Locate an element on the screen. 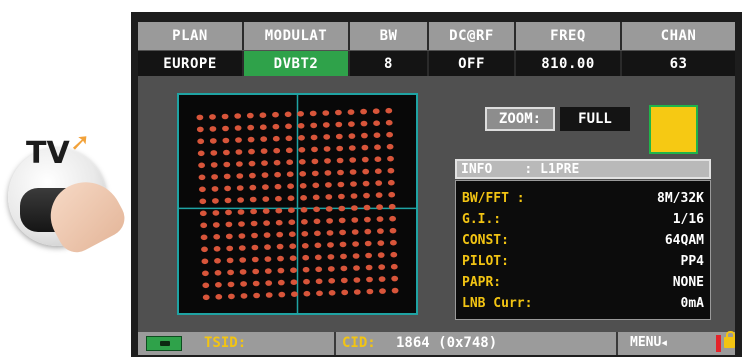 The width and height of the screenshot is (745, 359). tv-arrow-icon: ➚ is located at coordinates (80, 142).